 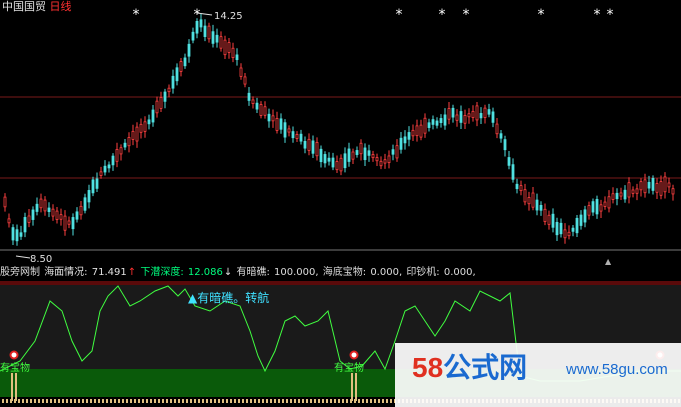 What do you see at coordinates (386, 272) in the screenshot?
I see `treasure-value: 0.000,` at bounding box center [386, 272].